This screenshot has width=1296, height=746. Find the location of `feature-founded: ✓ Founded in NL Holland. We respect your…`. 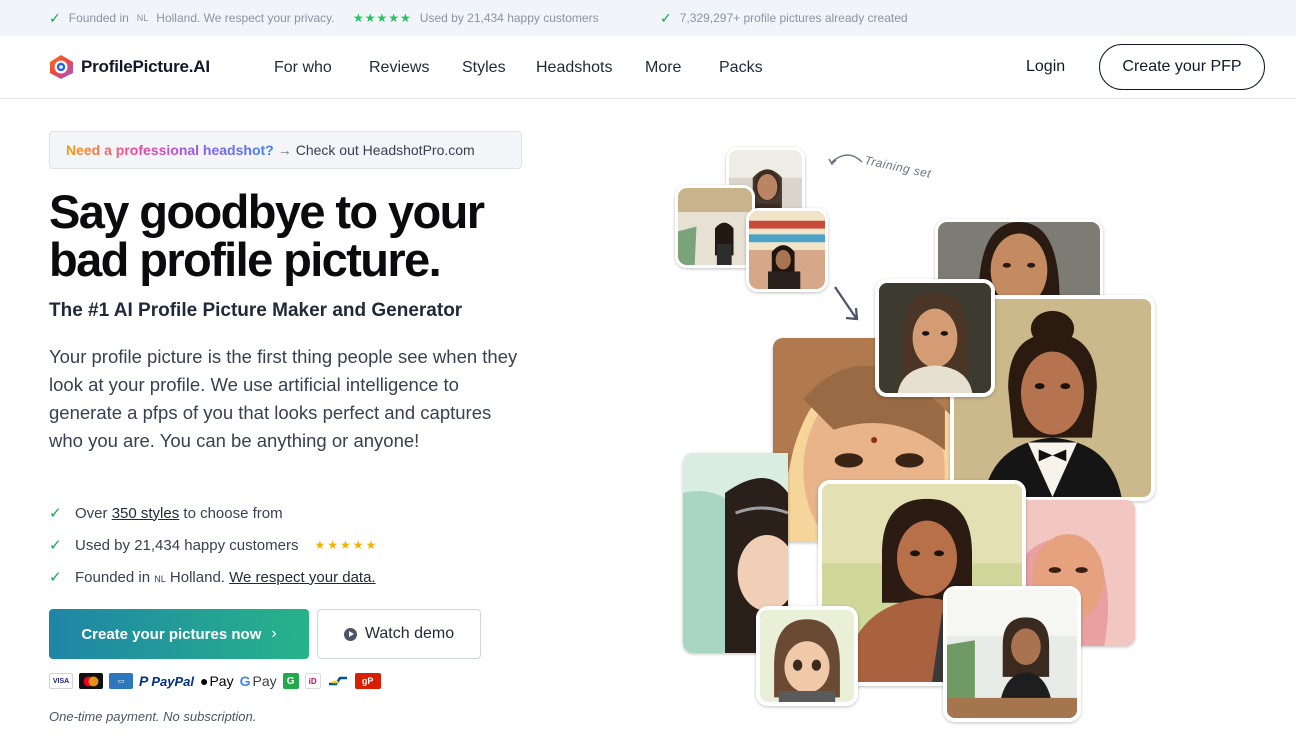

feature-founded: ✓ Founded in NL Holland. We respect your… is located at coordinates (213, 577).